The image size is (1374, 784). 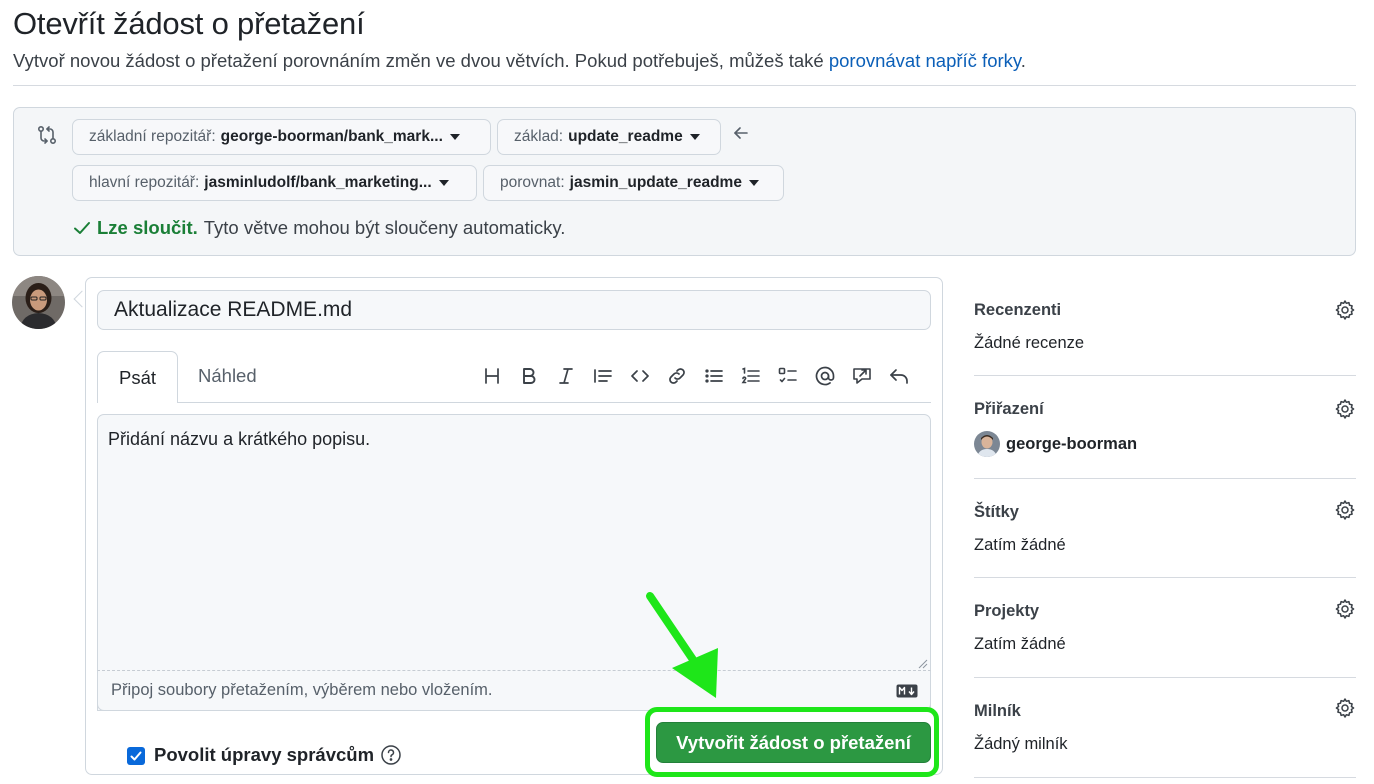 I want to click on code-icon, so click(x=640, y=376).